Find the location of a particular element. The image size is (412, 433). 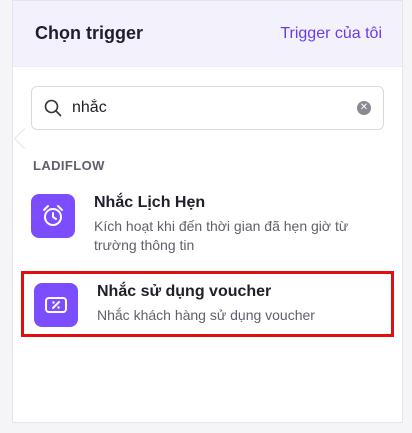

panel-pointer is located at coordinates (24, 138).